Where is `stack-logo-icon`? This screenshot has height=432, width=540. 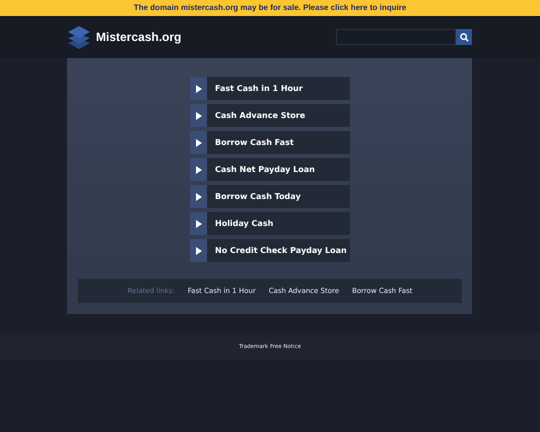 stack-logo-icon is located at coordinates (79, 37).